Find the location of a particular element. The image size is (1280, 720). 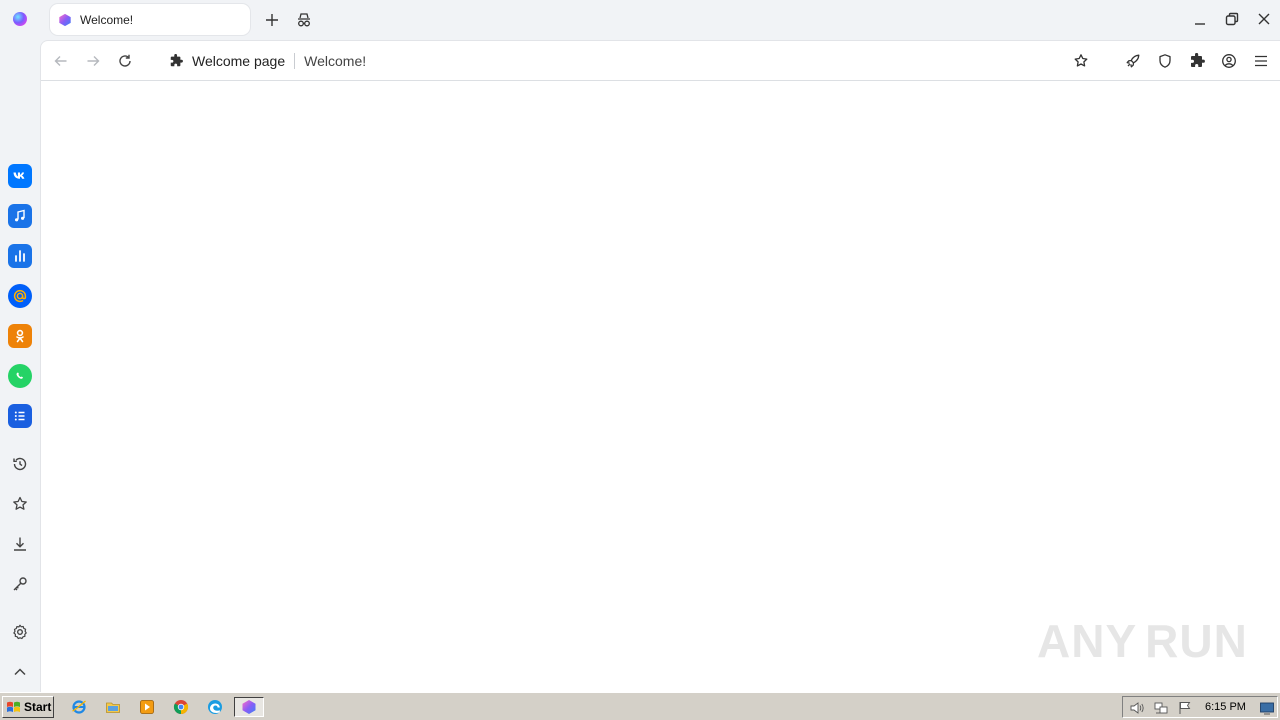

sidebar is located at coordinates (20, 366).